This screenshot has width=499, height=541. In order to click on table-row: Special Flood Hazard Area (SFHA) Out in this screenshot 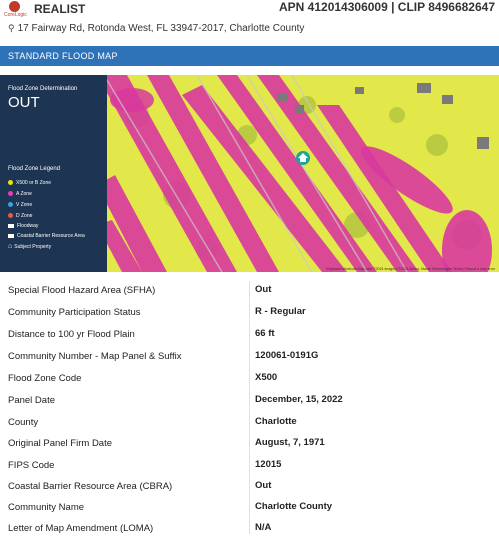, I will do `click(249, 292)`.